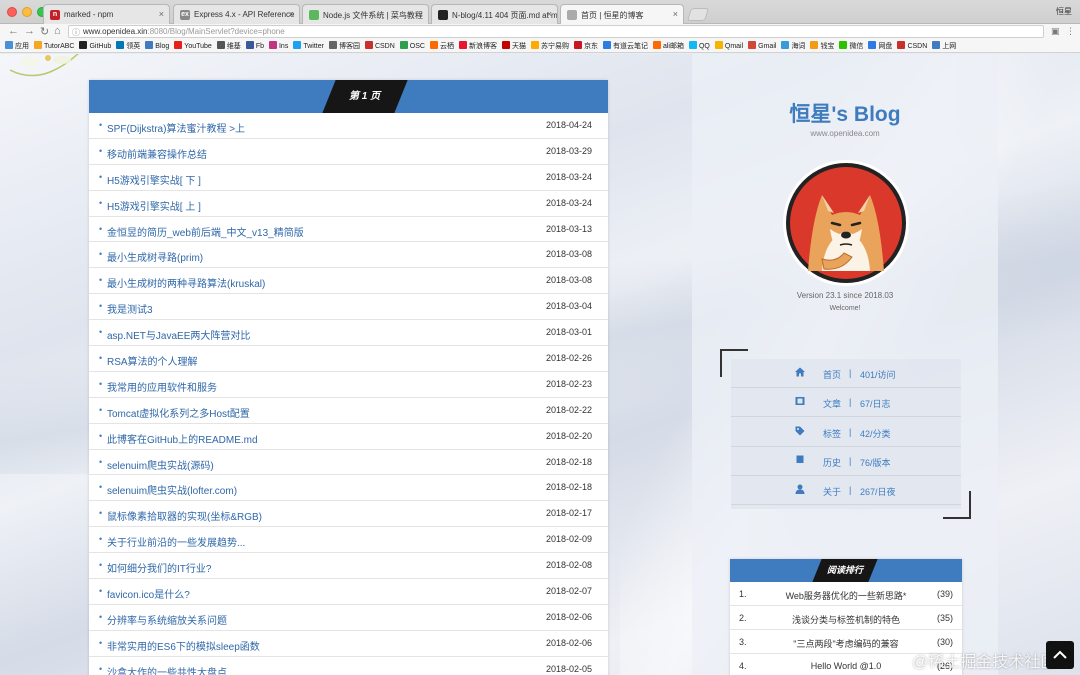 The width and height of the screenshot is (1080, 675). Describe the element at coordinates (851, 46) in the screenshot. I see `bookmark-item: 微信` at that location.